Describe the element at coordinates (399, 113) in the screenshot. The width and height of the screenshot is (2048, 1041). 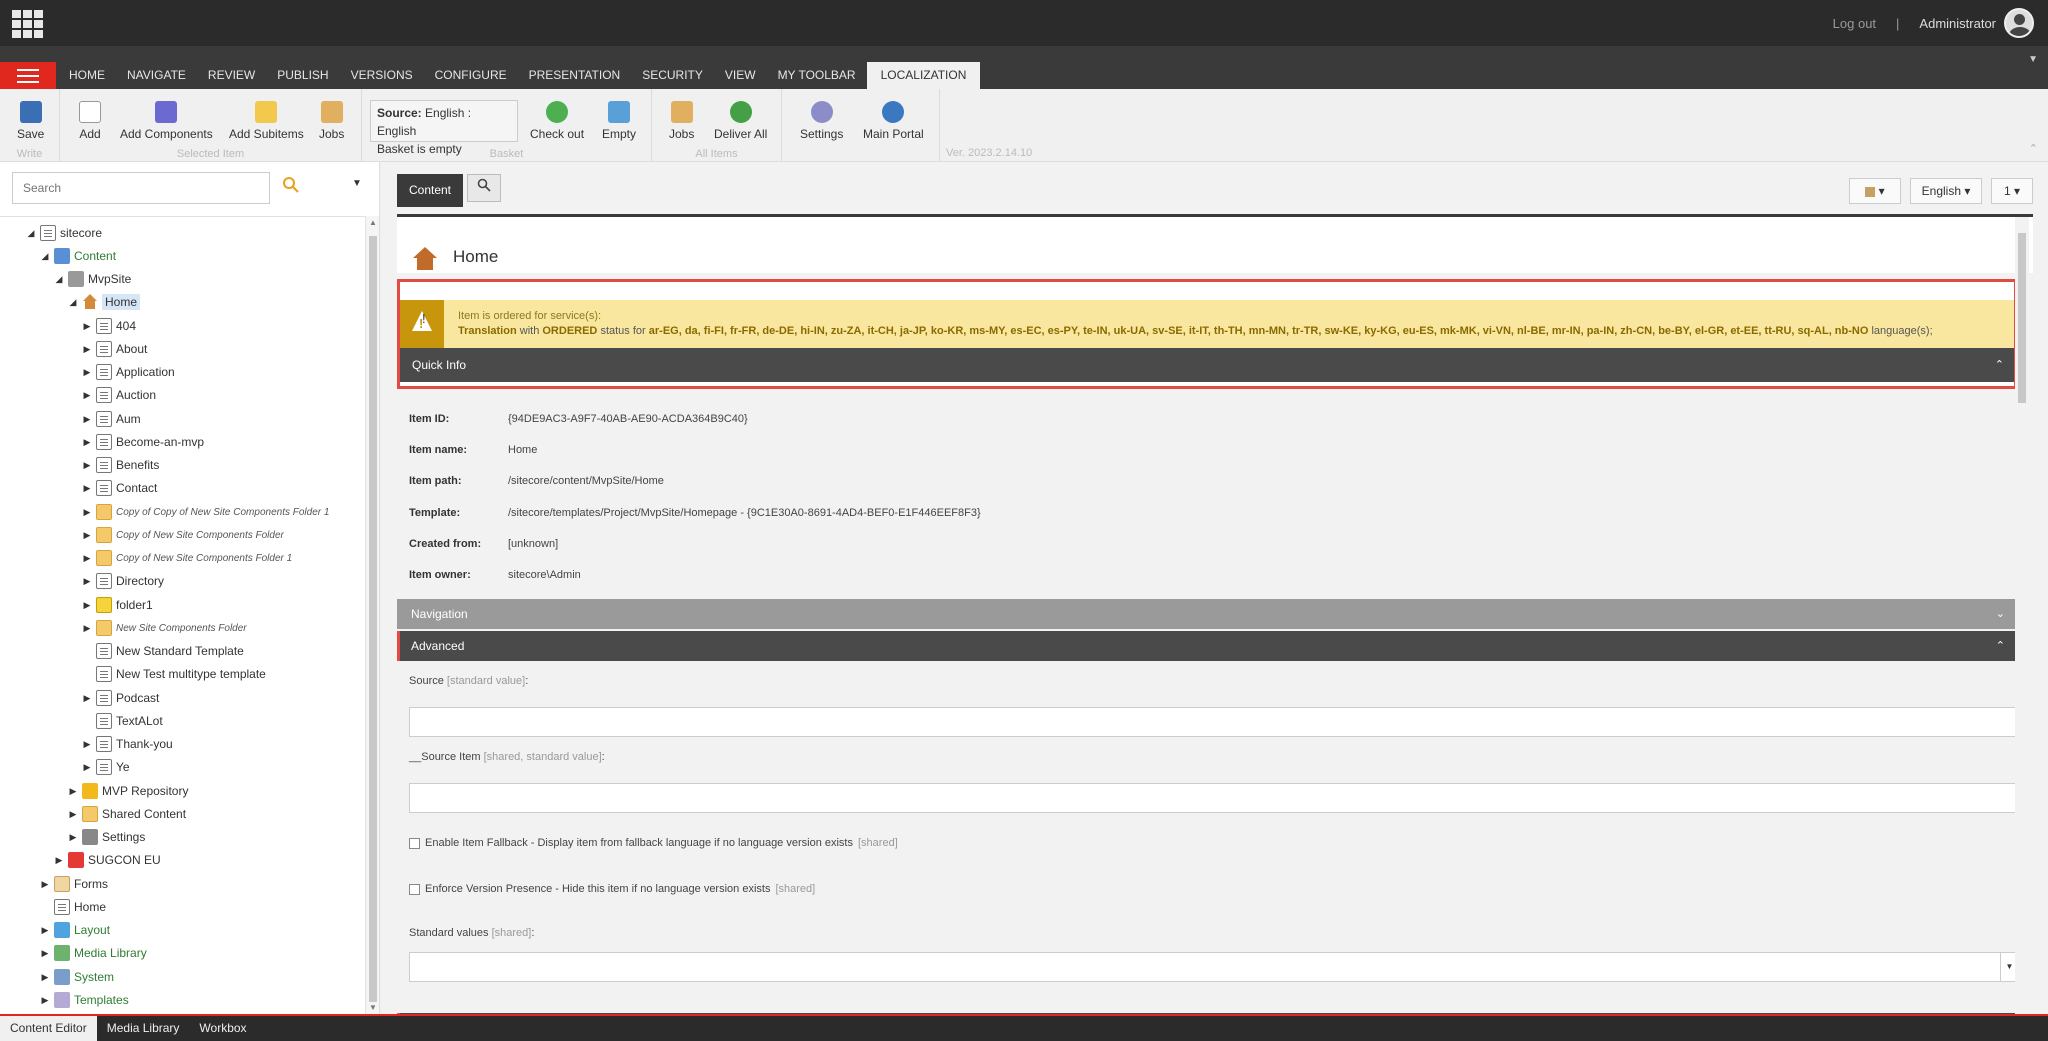
I see `source-label: Source:` at that location.